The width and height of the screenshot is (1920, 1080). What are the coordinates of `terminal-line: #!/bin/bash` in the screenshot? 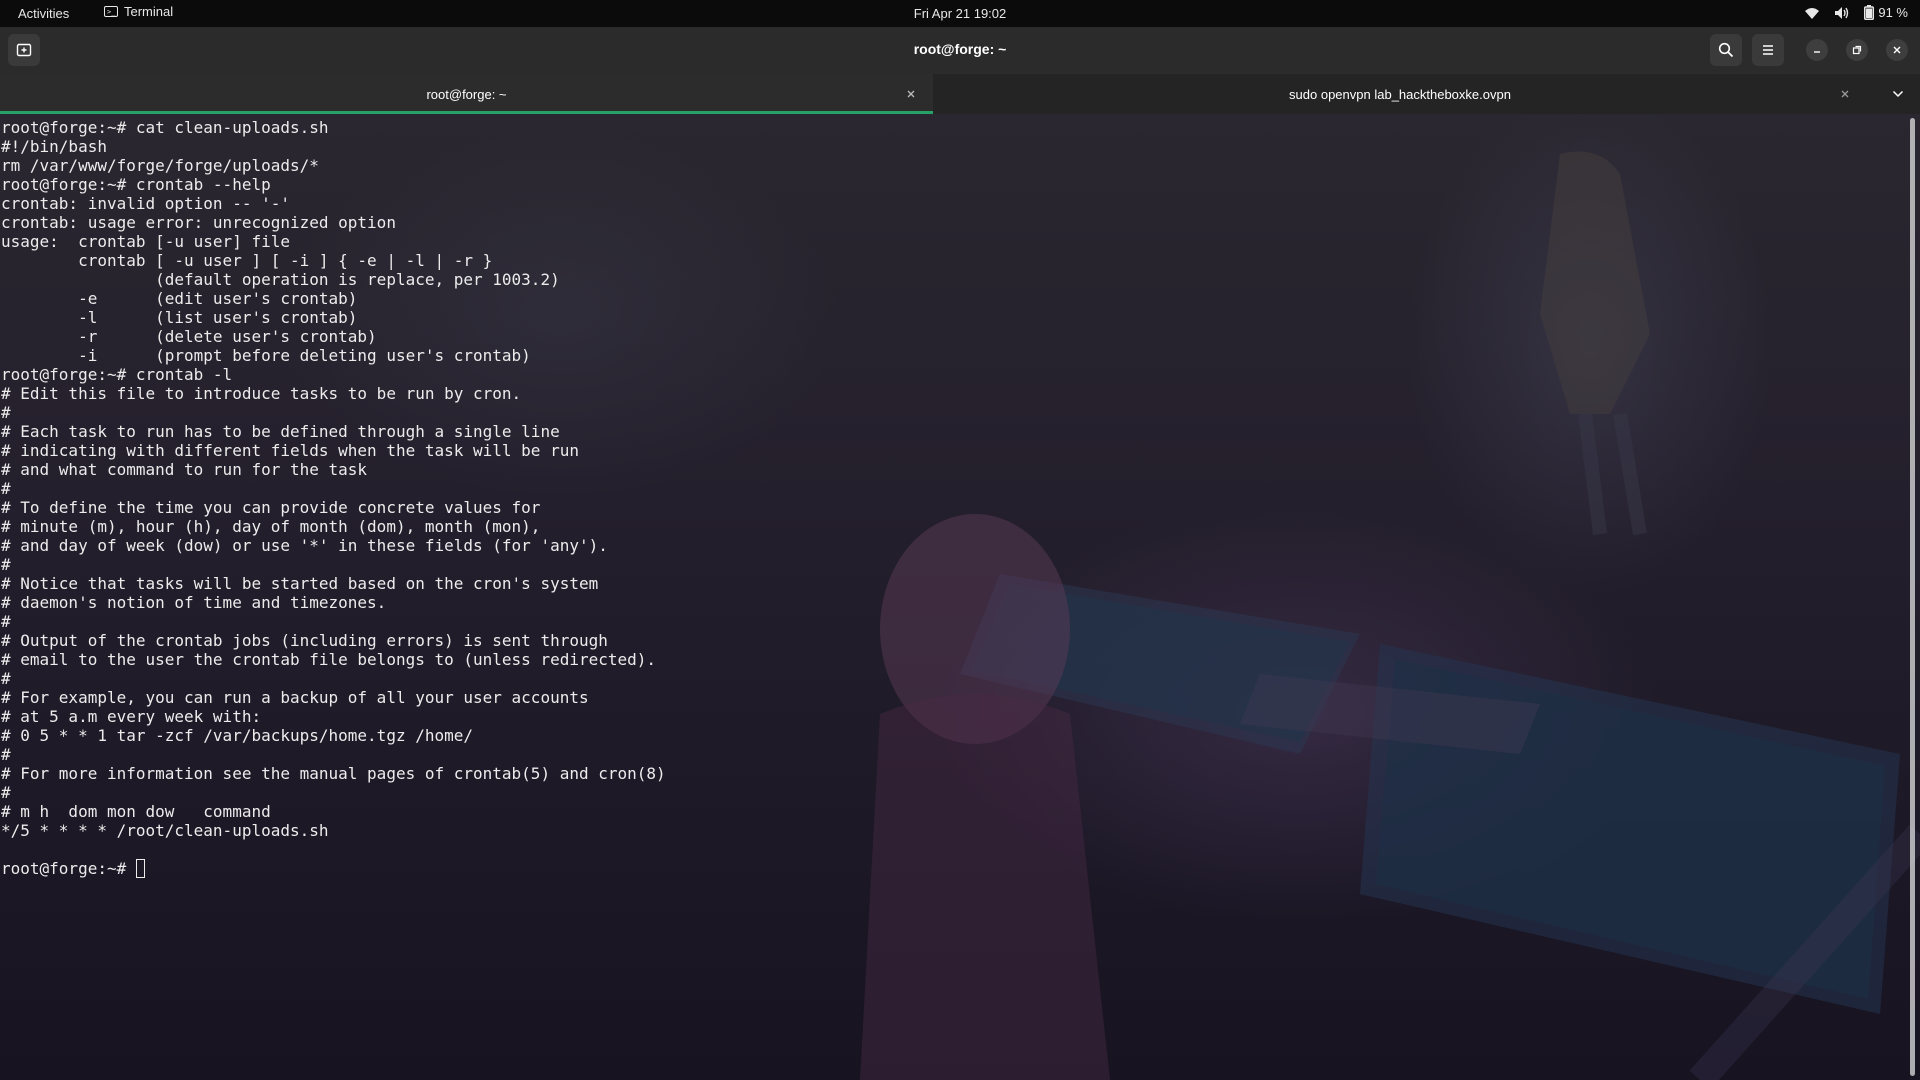 It's located at (54, 146).